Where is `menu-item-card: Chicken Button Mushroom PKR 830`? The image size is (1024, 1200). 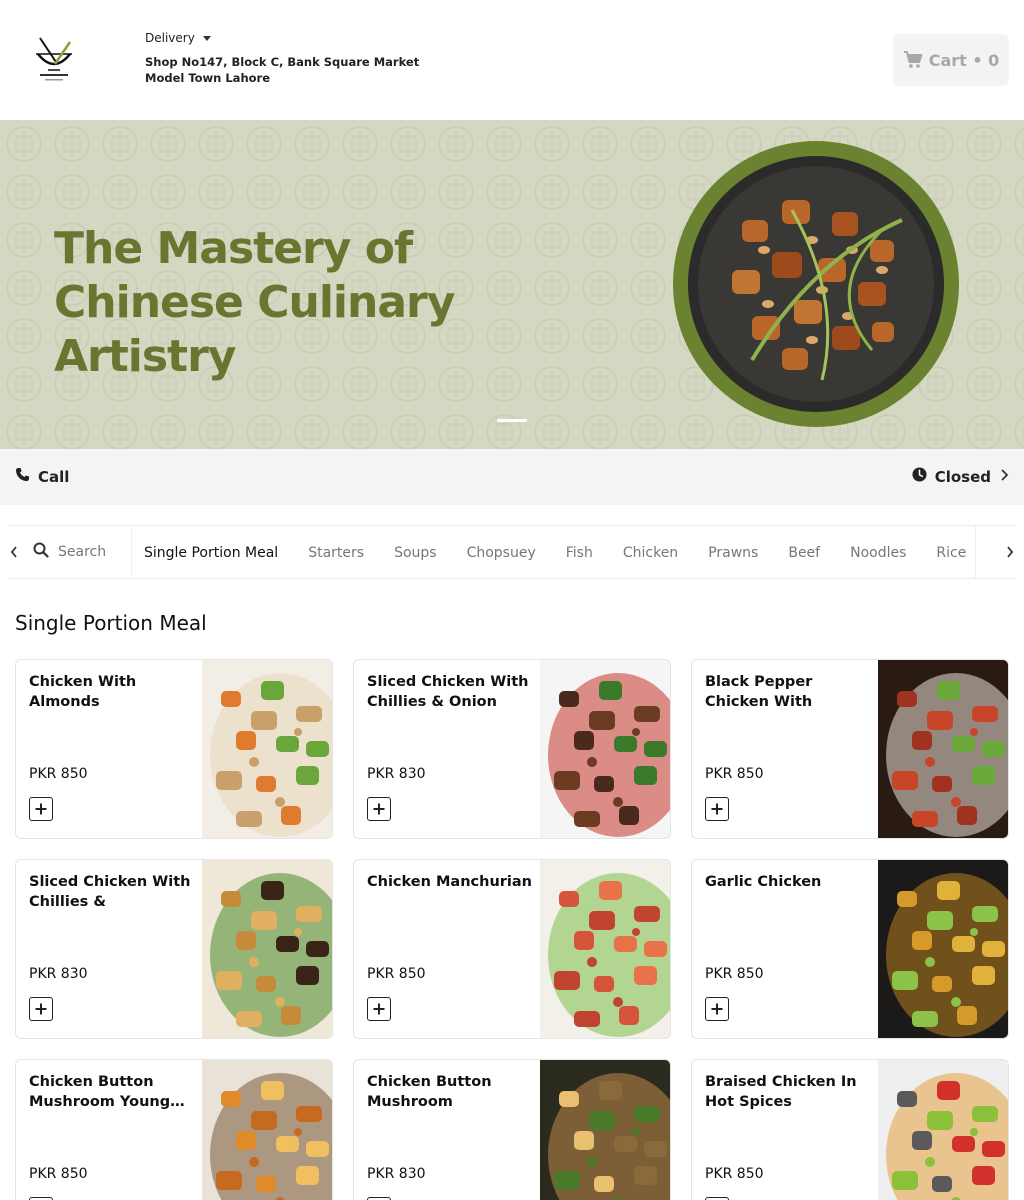 menu-item-card: Chicken Button Mushroom PKR 830 is located at coordinates (512, 1129).